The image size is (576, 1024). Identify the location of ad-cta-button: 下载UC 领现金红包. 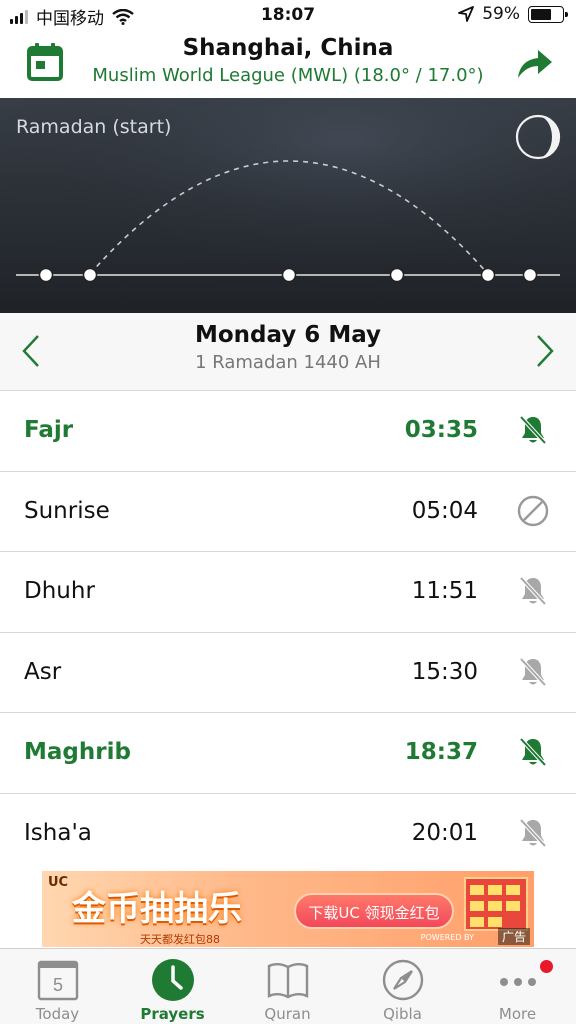
(374, 911).